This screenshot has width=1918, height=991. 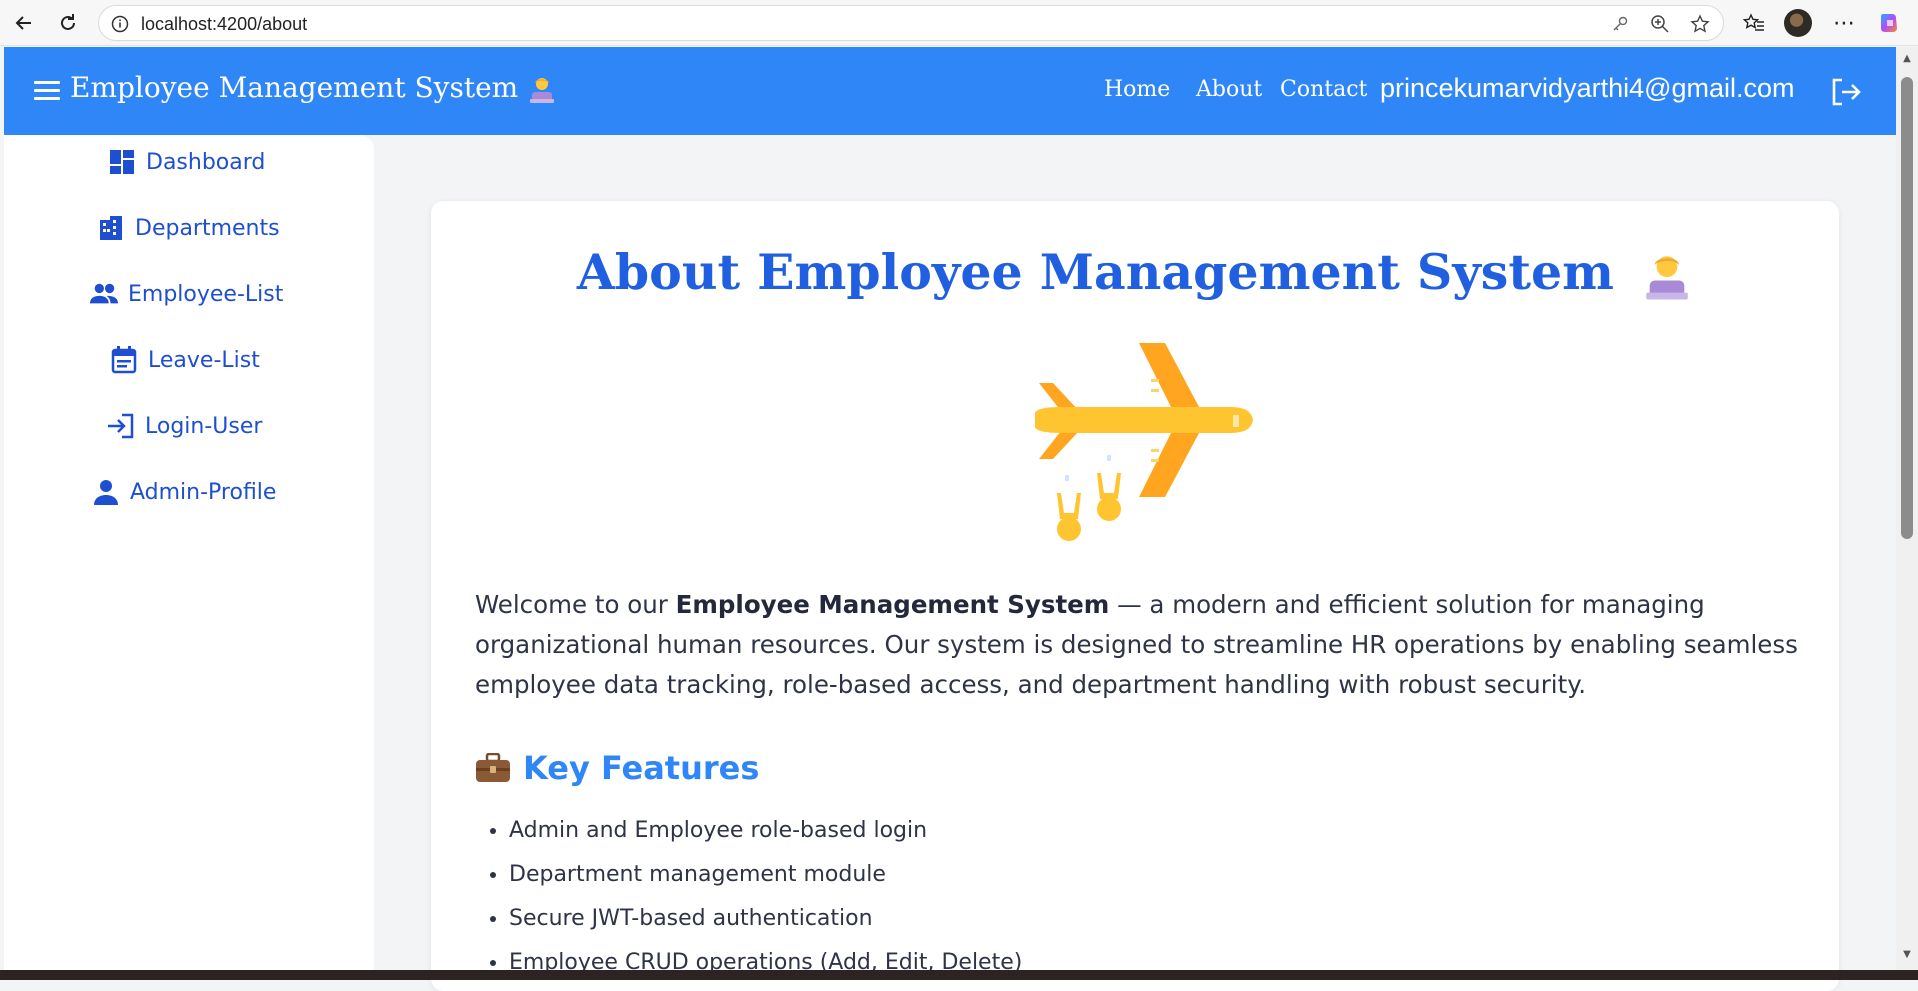 I want to click on sidebar-item-label: Admin-Profile, so click(x=203, y=492).